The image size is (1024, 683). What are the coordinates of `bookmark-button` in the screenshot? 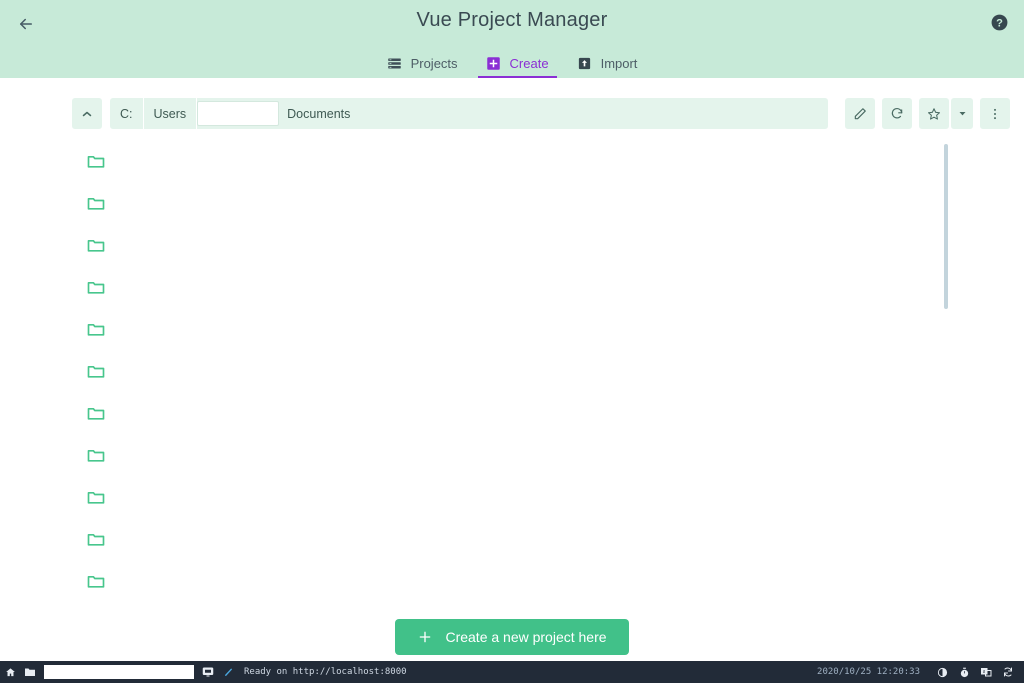 It's located at (934, 113).